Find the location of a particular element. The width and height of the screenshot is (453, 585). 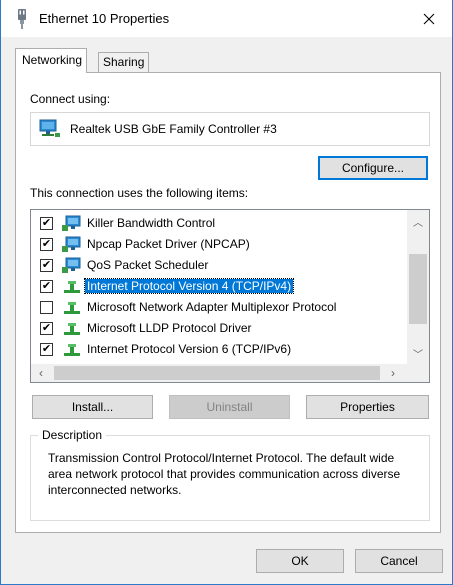

adapter-name: Realtek USB GbE Family Controller #3 is located at coordinates (173, 129).